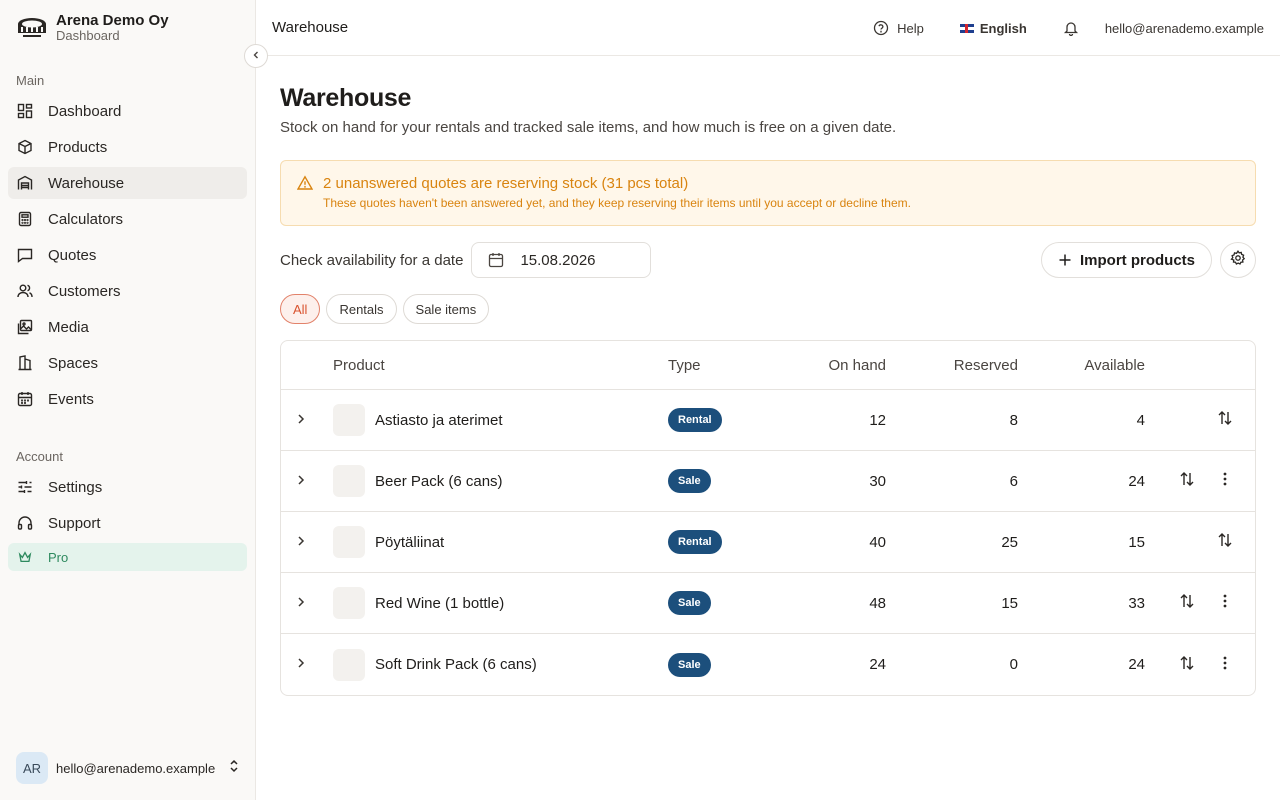  Describe the element at coordinates (88, 36) in the screenshot. I see `brand-subtitle: Dashboard` at that location.